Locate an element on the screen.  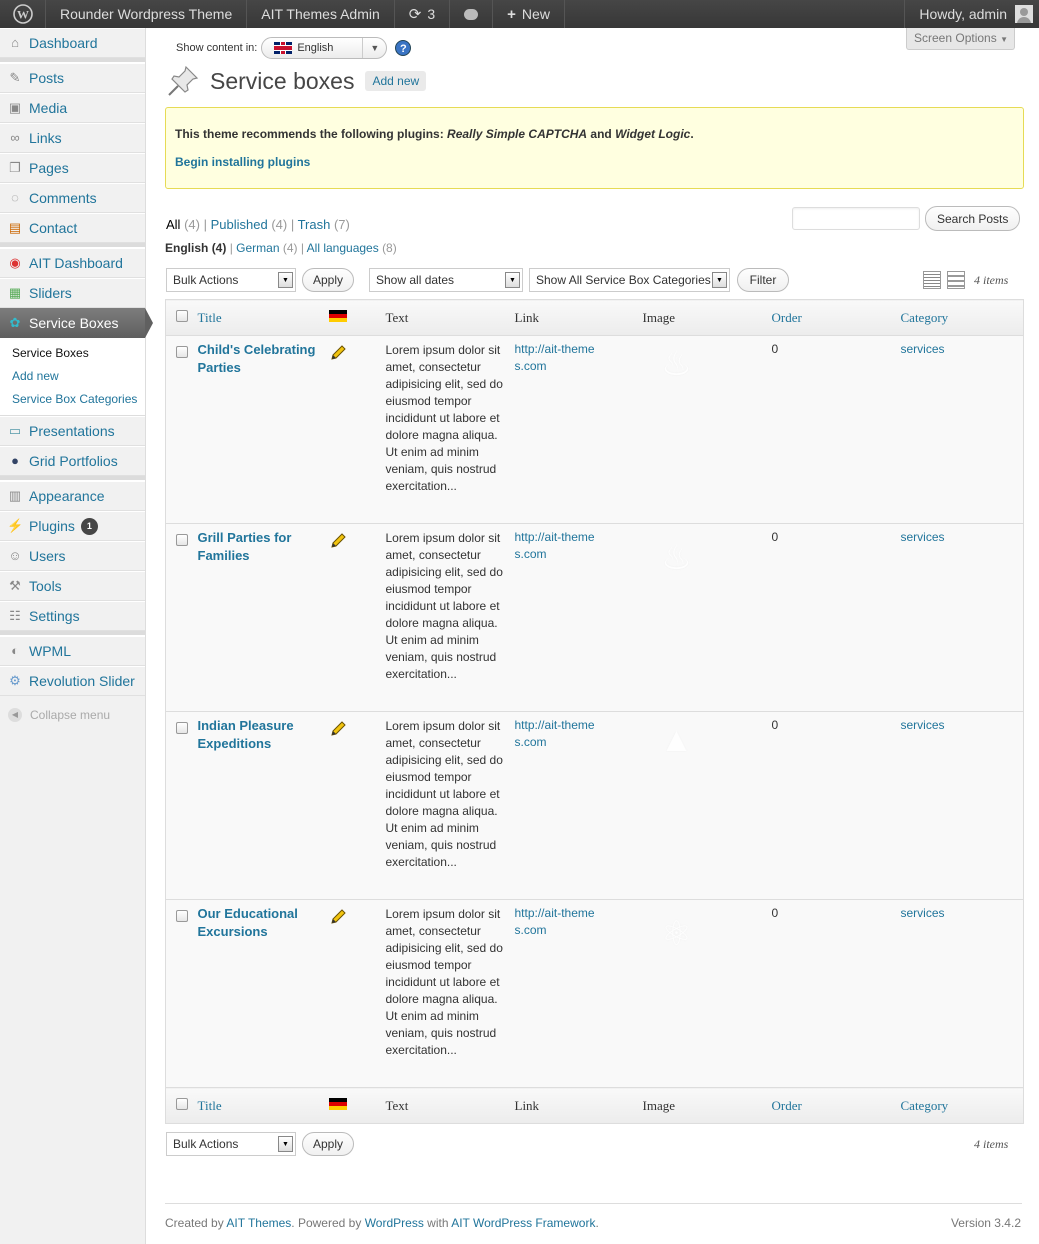
row-title-link: Child's Celebrating Parties is located at coordinates (257, 358).